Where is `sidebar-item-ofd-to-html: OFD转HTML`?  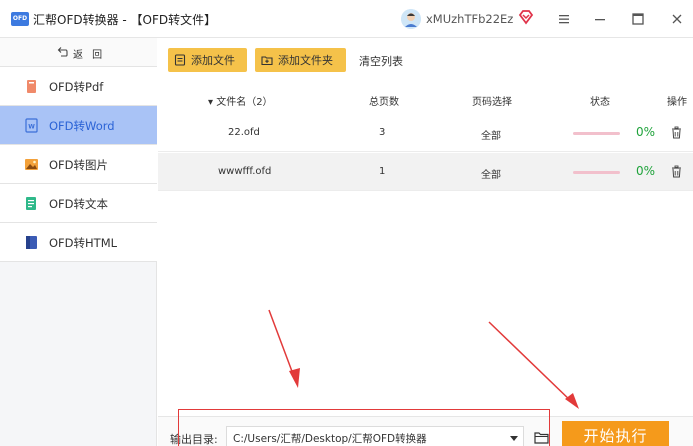 sidebar-item-ofd-to-html: OFD转HTML is located at coordinates (78, 242).